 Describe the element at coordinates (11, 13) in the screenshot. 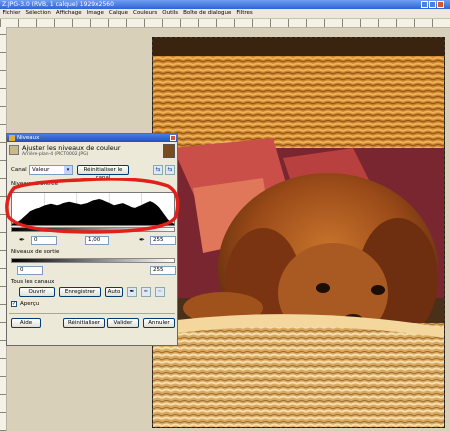

I see `menu-fichier: Fichier` at that location.